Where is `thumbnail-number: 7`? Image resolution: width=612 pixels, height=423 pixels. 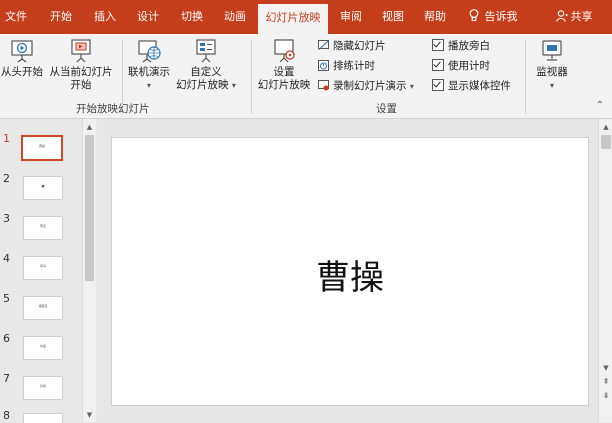
thumbnail-number: 7 is located at coordinates (6, 378).